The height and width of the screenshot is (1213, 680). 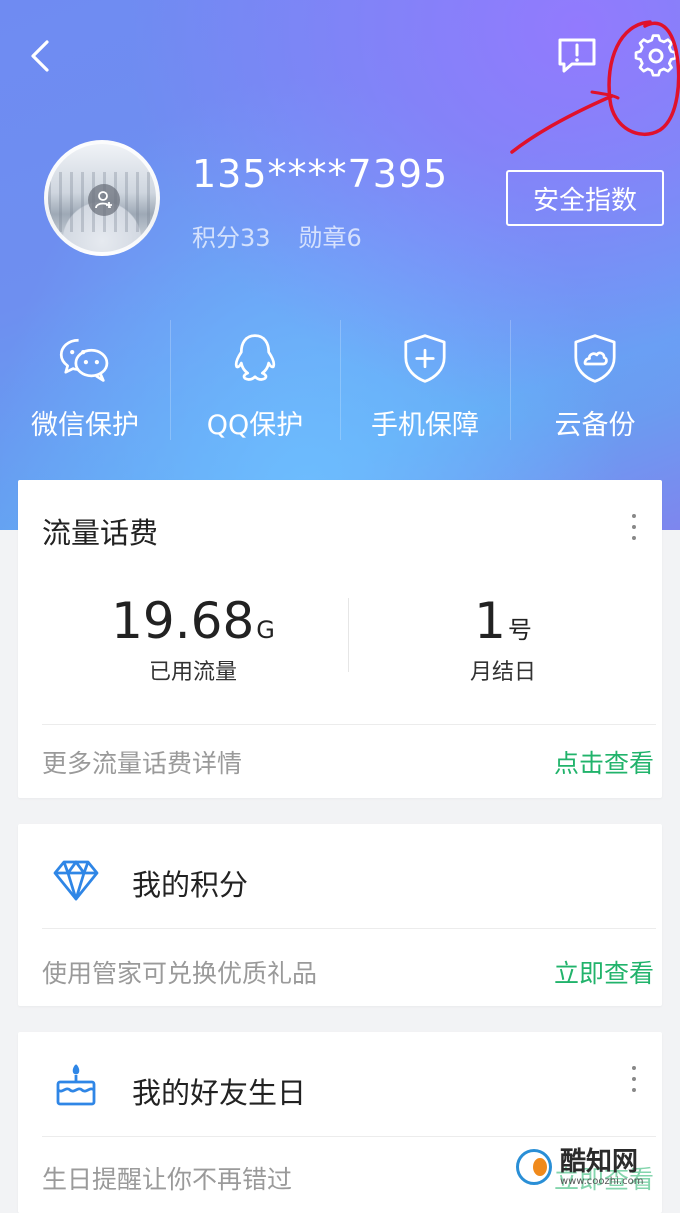 What do you see at coordinates (265, 630) in the screenshot?
I see `used-traffic-unit: G` at bounding box center [265, 630].